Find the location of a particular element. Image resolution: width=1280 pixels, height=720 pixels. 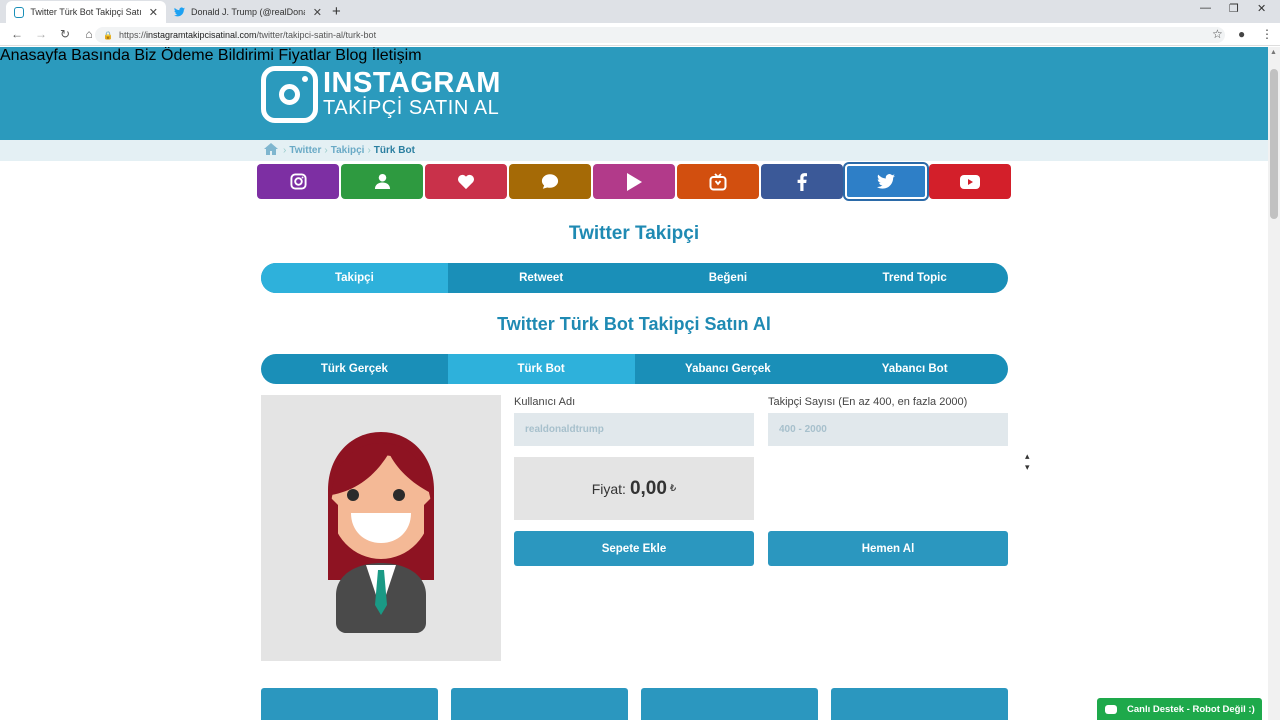

service-igtv is located at coordinates (718, 181).